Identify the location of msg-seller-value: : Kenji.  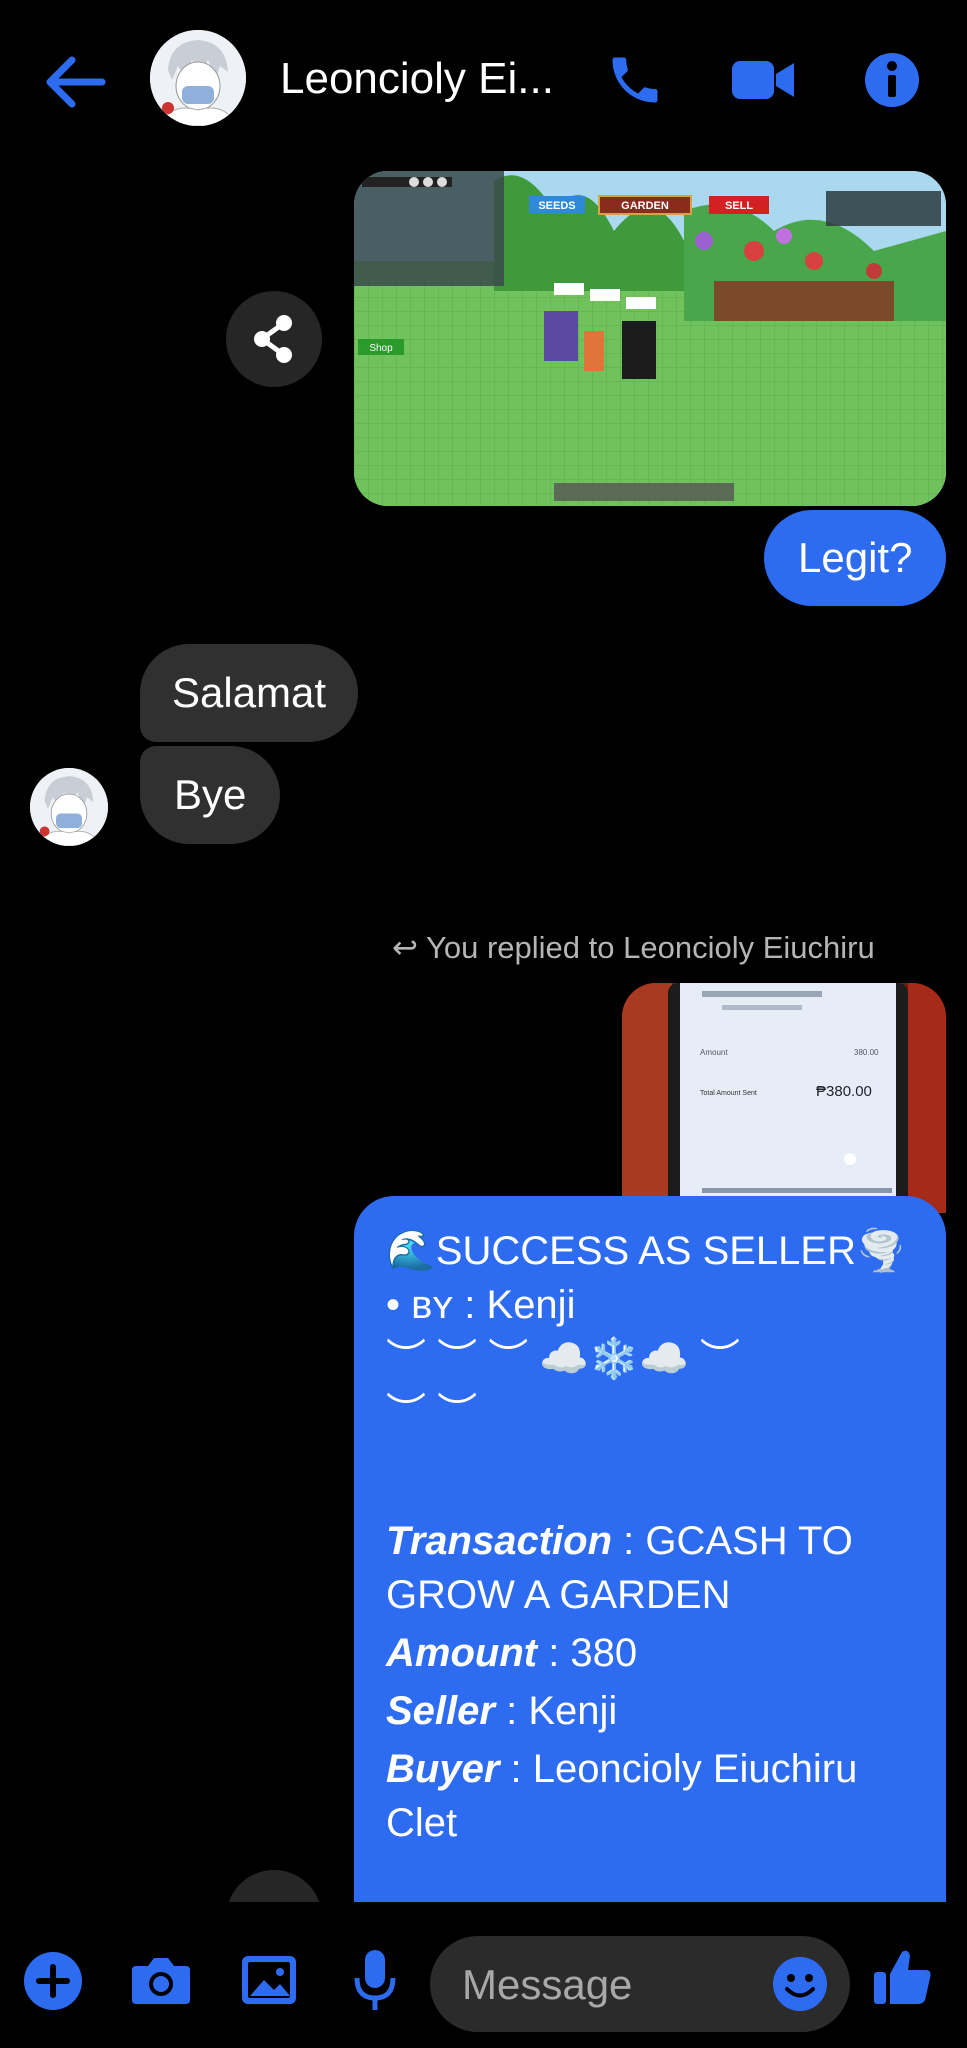
(562, 1711).